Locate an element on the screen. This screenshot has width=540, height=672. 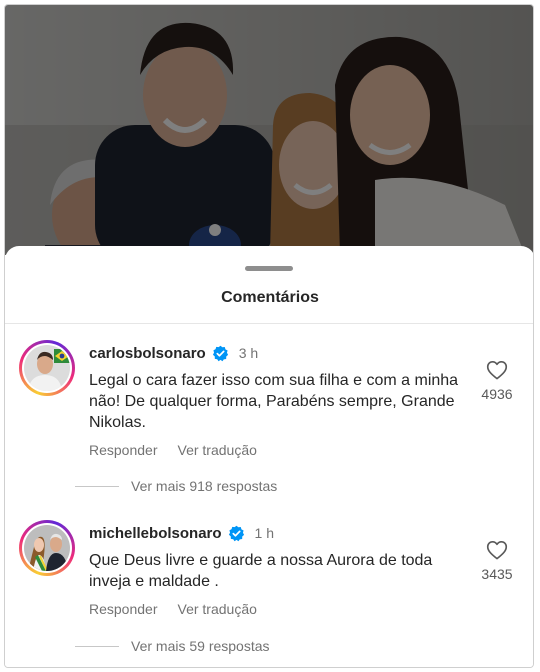
avatar-carlosbolsonaro is located at coordinates (47, 368).